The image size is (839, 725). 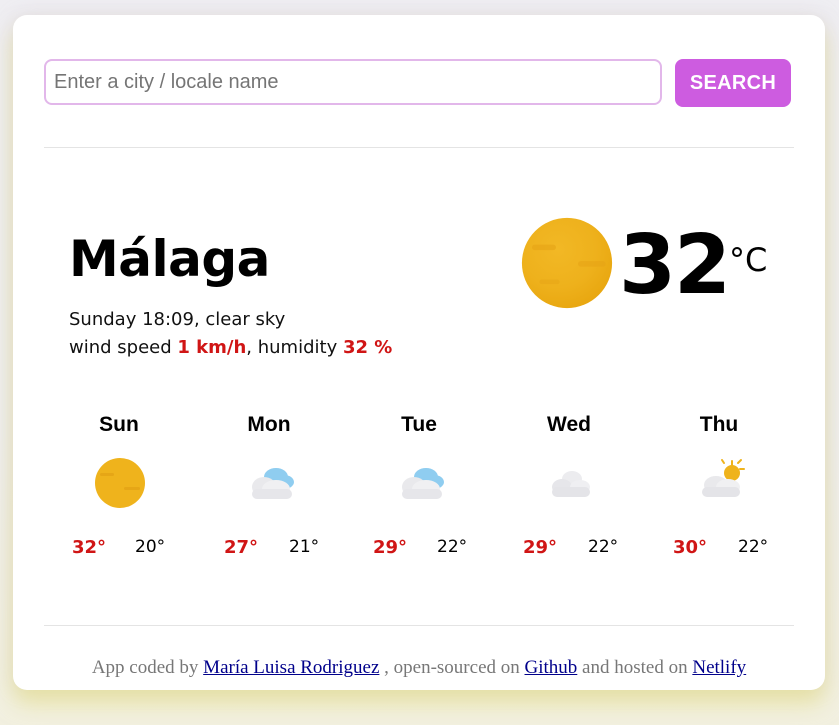 What do you see at coordinates (733, 83) in the screenshot?
I see `search-button: SEARCH` at bounding box center [733, 83].